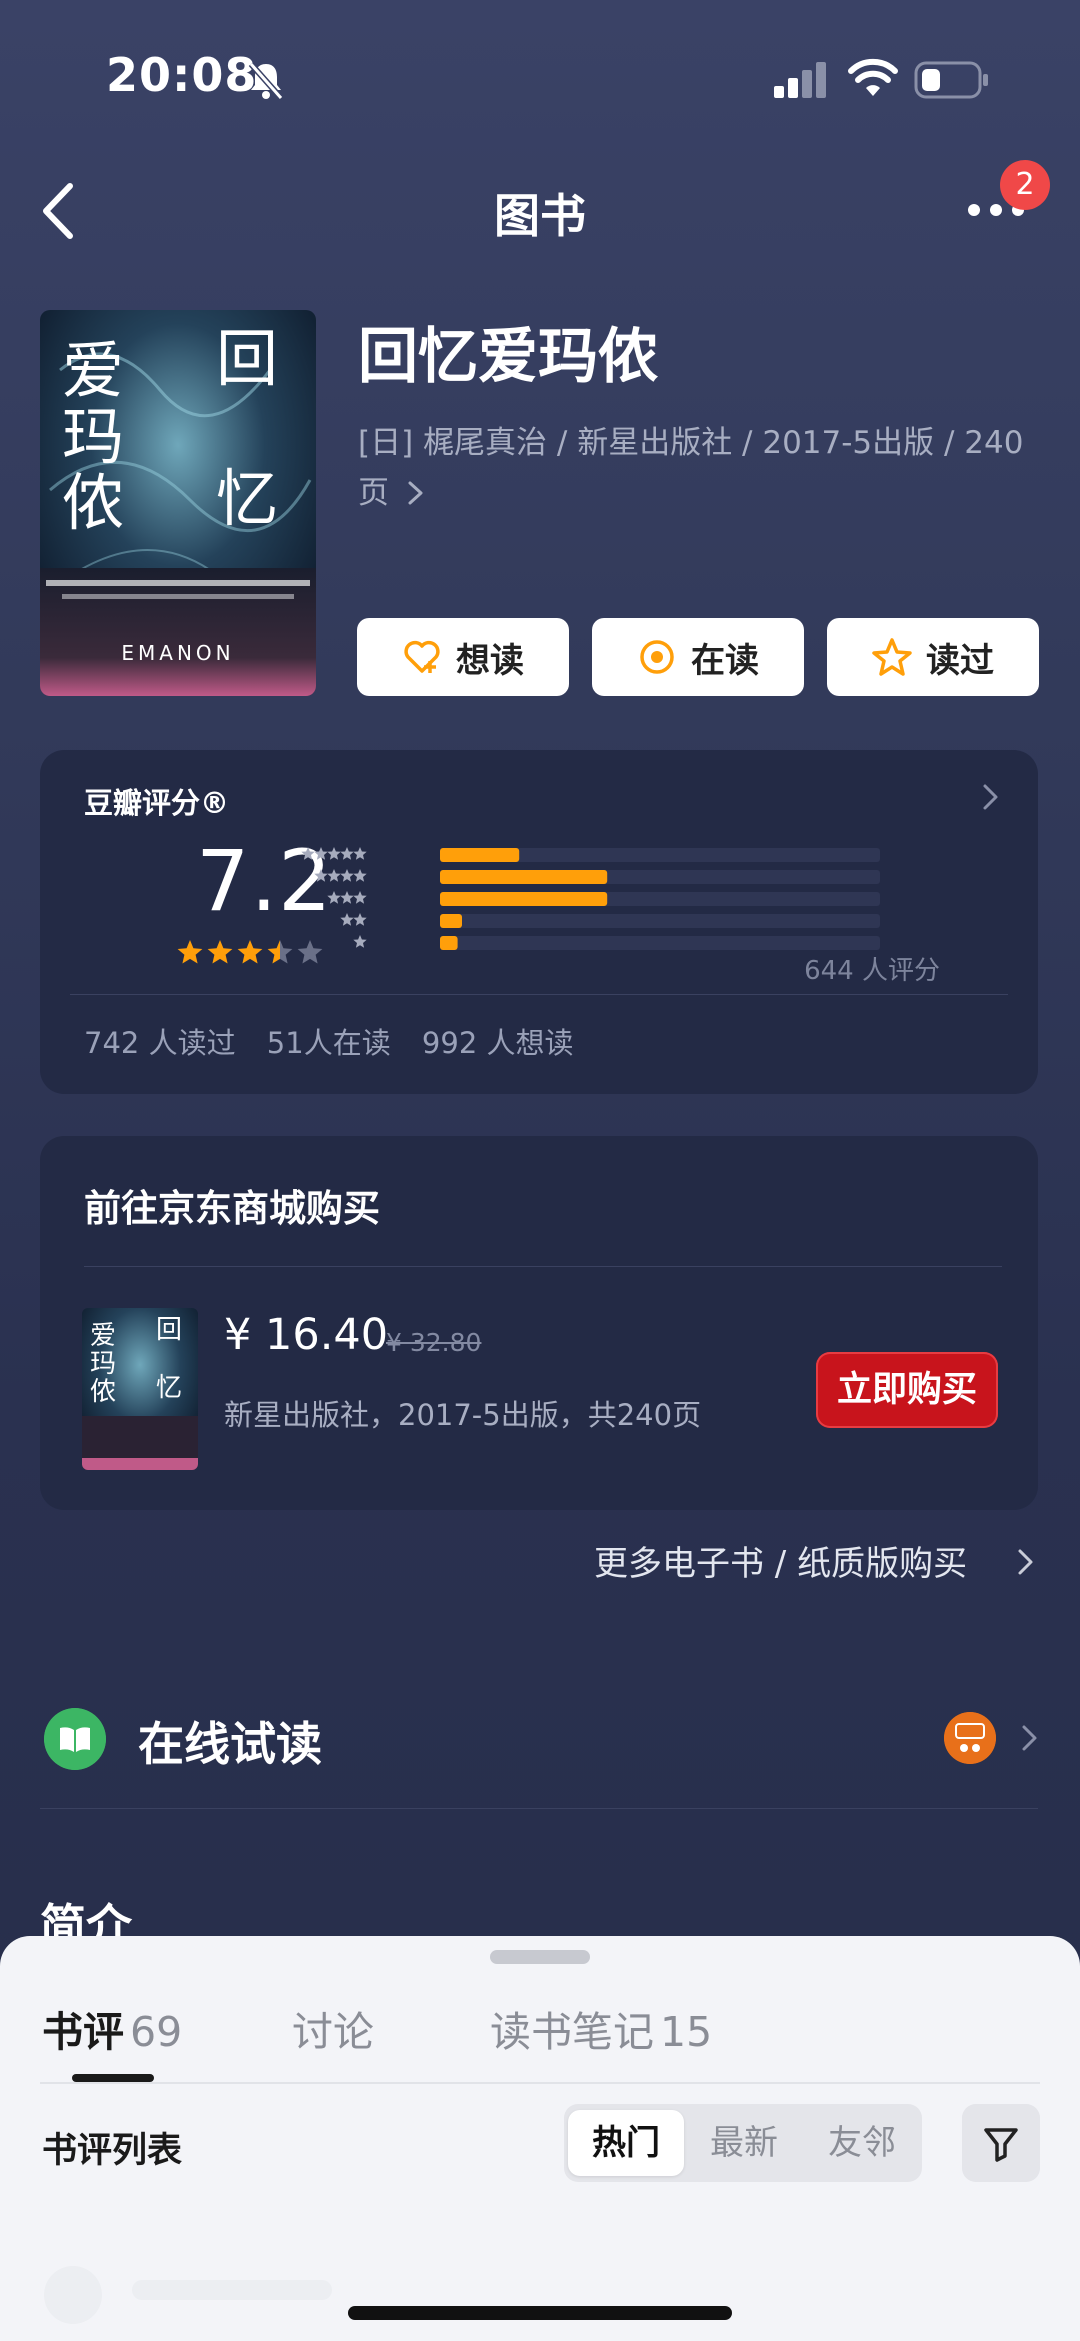 The width and height of the screenshot is (1080, 2341). Describe the element at coordinates (333, 2032) in the screenshot. I see `tab-discussion-label: 讨论` at that location.